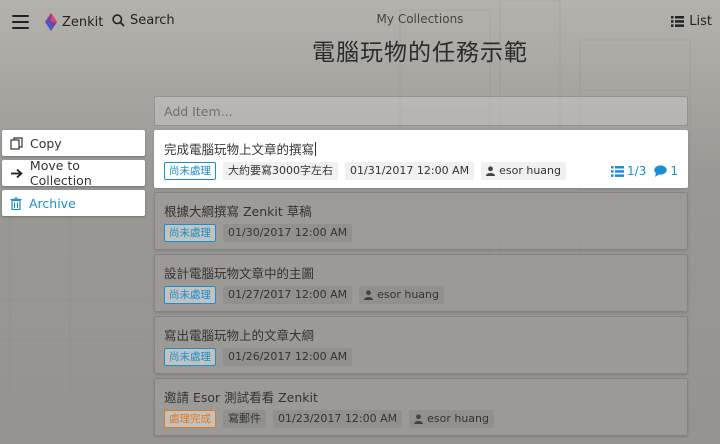  What do you see at coordinates (73, 143) in the screenshot?
I see `copy-button: Copy` at bounding box center [73, 143].